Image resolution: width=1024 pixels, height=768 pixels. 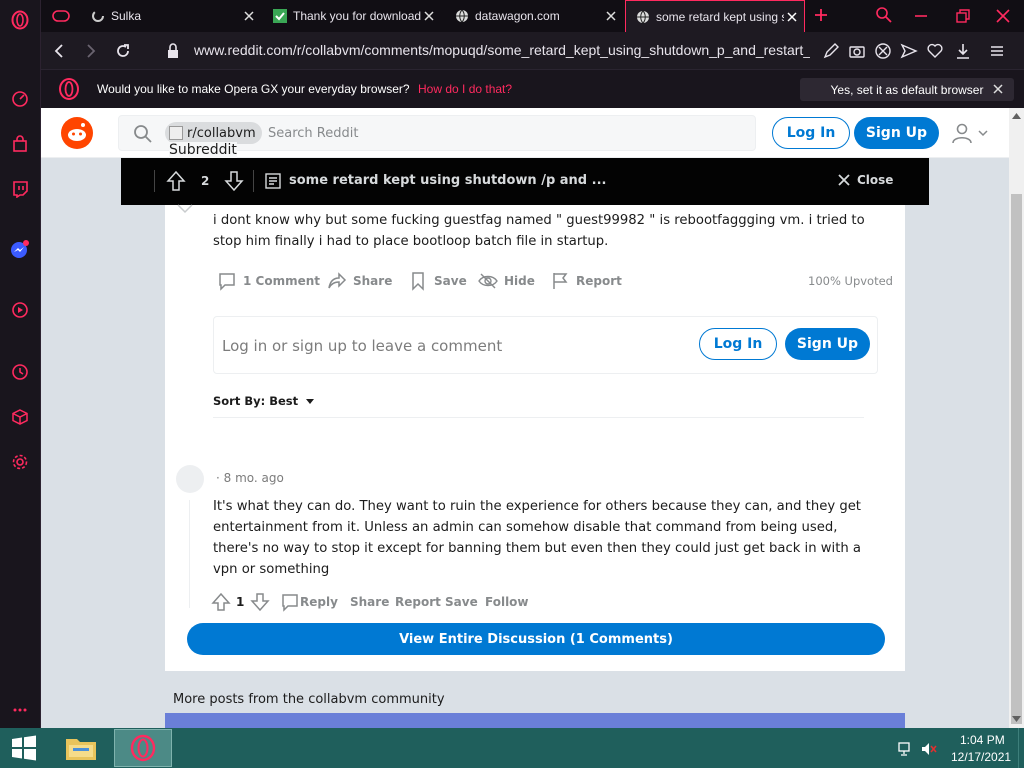 I want to click on forward-arrow-icon, so click(x=91, y=51).